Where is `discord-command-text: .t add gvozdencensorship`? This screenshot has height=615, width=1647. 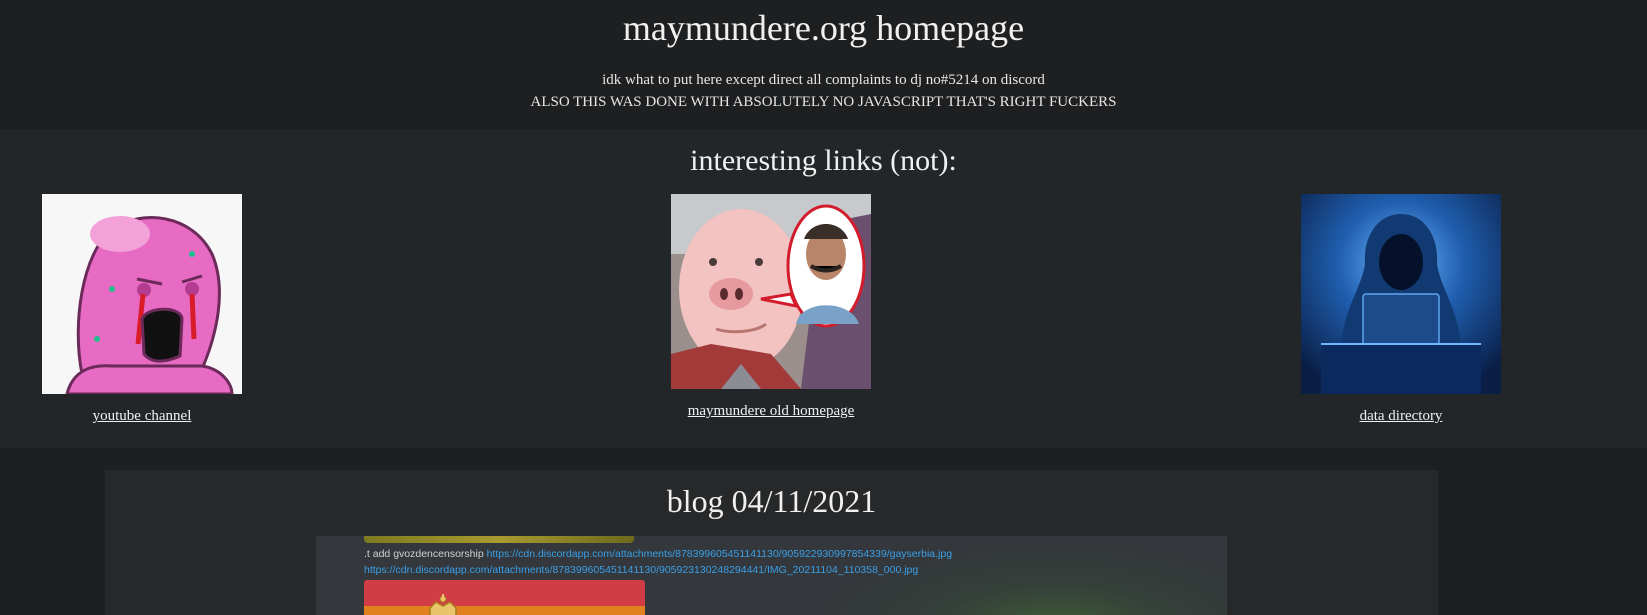 discord-command-text: .t add gvozdencensorship is located at coordinates (425, 554).